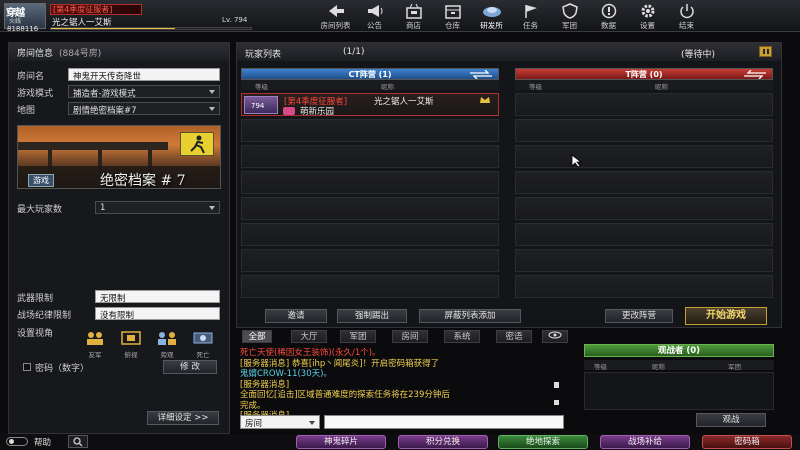  What do you see at coordinates (608, 16) in the screenshot?
I see `nav-data: 数据` at bounding box center [608, 16].